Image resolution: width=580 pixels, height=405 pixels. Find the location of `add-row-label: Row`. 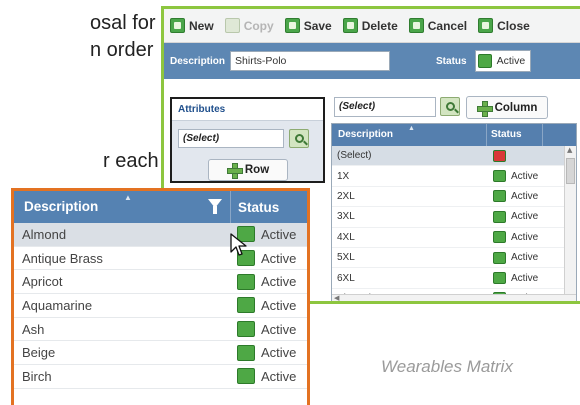

add-row-label: Row is located at coordinates (257, 170).